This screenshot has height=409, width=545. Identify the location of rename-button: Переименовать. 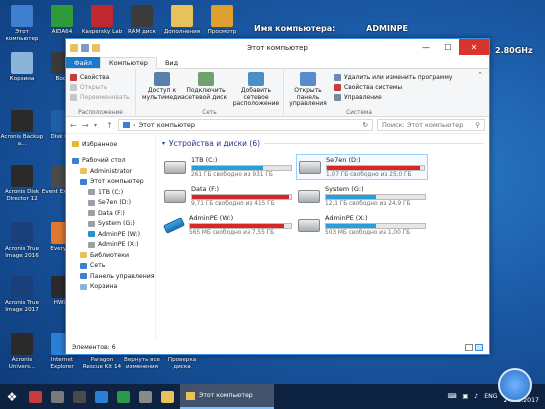
(102, 97).